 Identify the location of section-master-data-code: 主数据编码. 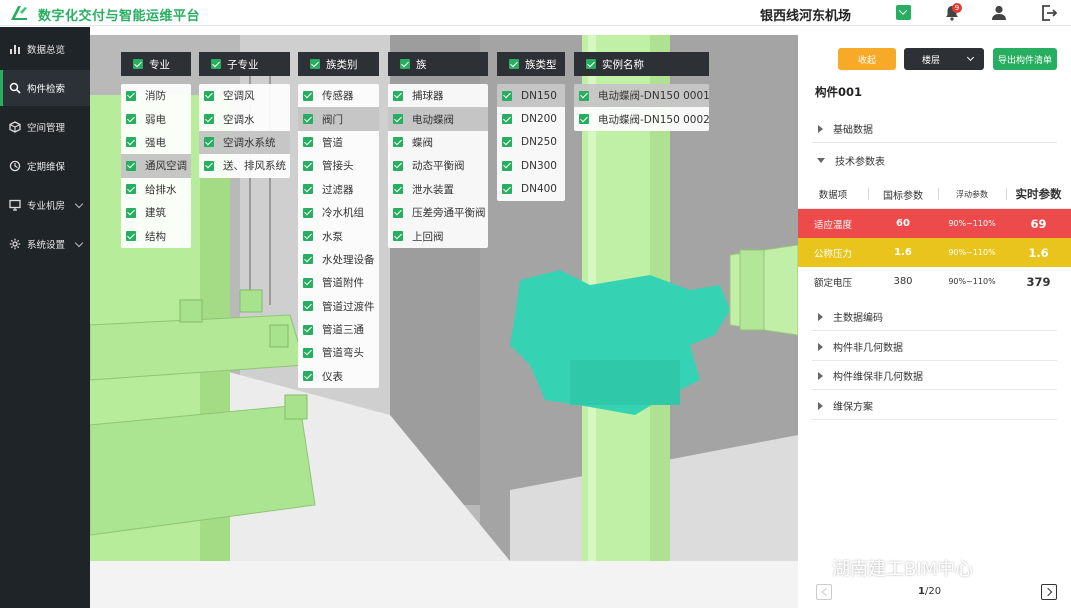
(934, 317).